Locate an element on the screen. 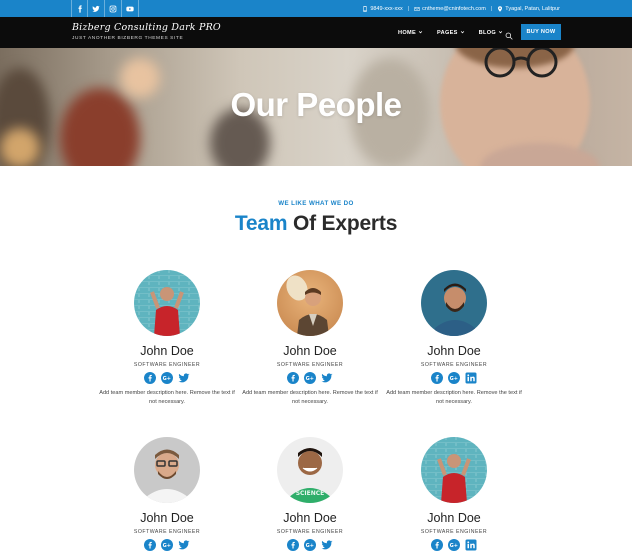  email-address: cntheme@cninfotech.com is located at coordinates (454, 8).